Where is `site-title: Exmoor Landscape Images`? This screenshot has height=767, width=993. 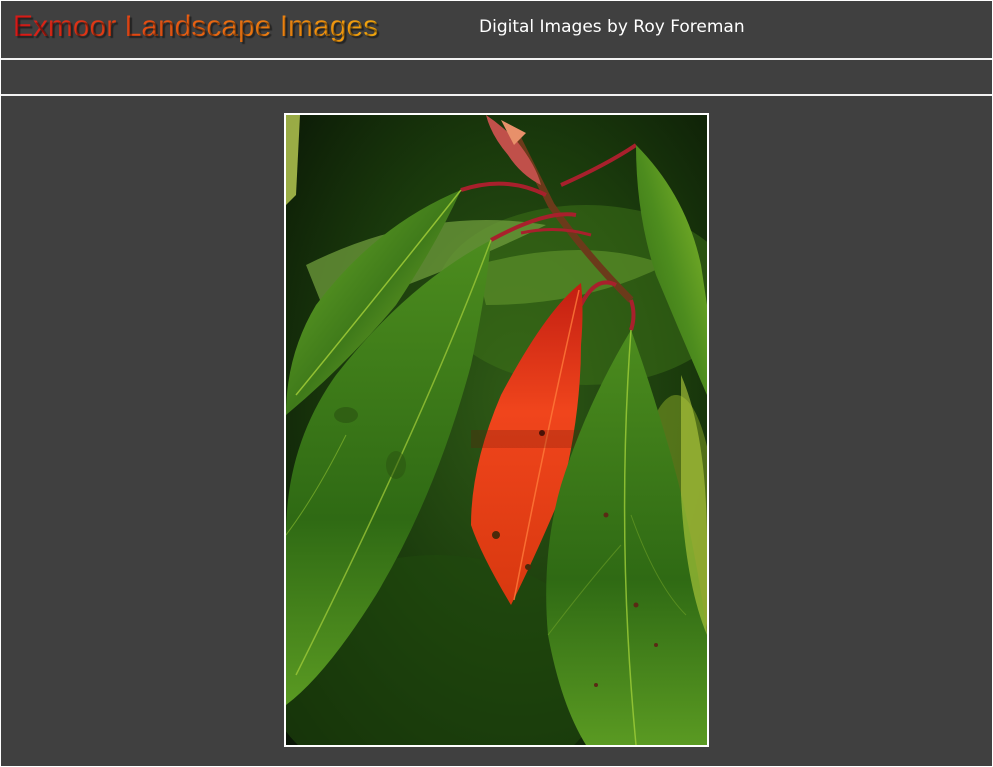
site-title: Exmoor Landscape Images is located at coordinates (195, 27).